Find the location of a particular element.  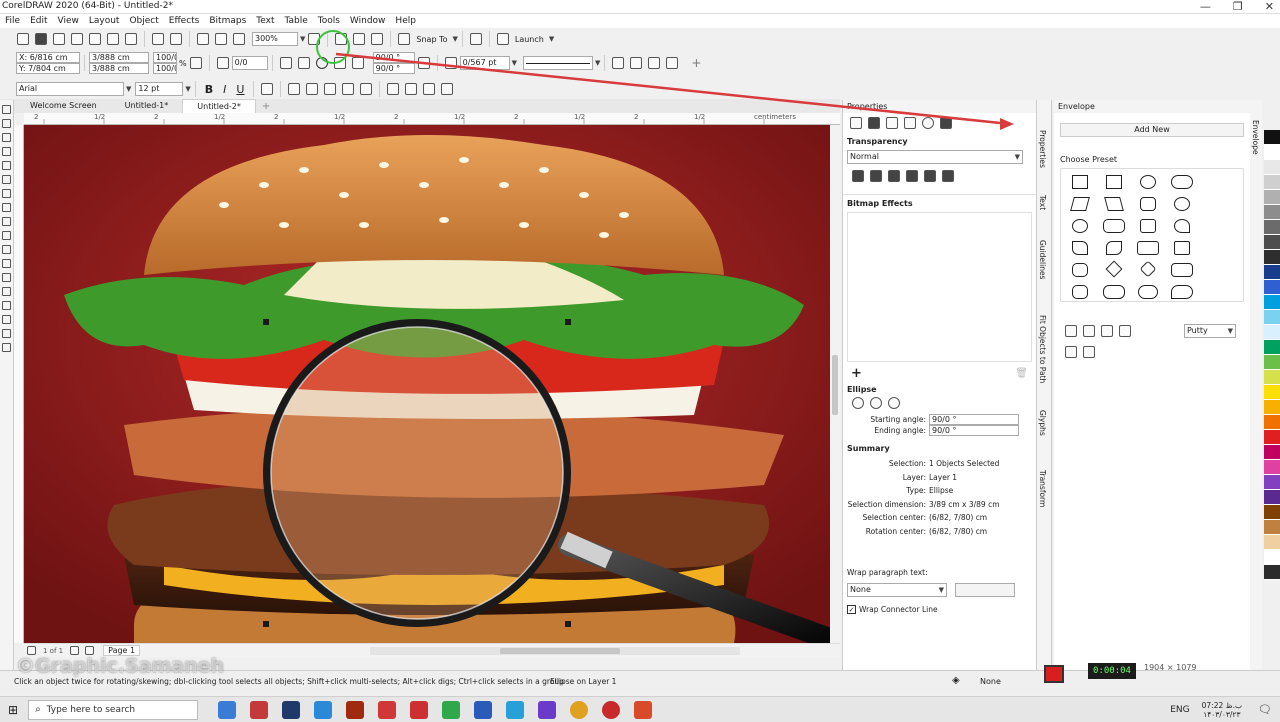

preset-octagon is located at coordinates (1148, 204).